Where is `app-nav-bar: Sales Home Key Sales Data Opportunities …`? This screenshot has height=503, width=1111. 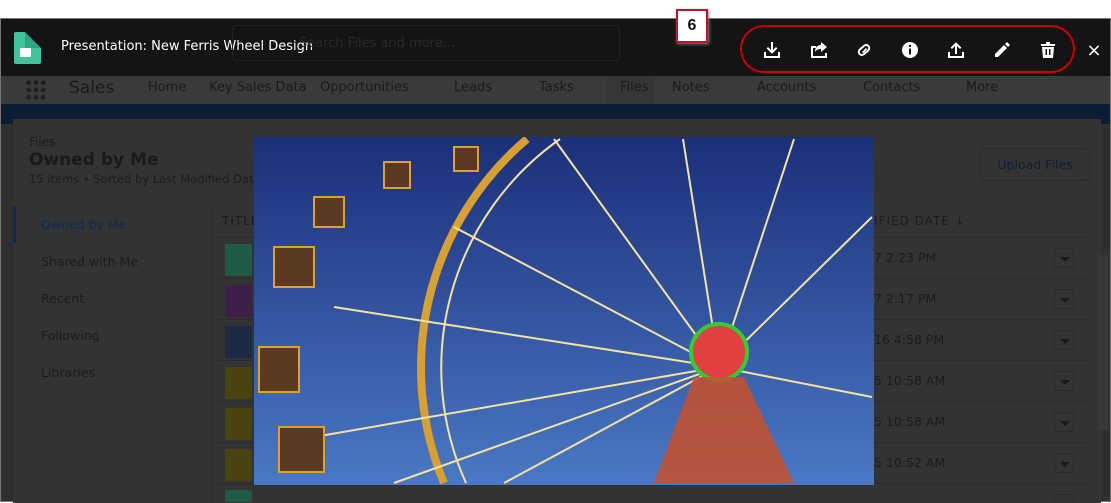 app-nav-bar: Sales Home Key Sales Data Opportunities … is located at coordinates (555, 90).